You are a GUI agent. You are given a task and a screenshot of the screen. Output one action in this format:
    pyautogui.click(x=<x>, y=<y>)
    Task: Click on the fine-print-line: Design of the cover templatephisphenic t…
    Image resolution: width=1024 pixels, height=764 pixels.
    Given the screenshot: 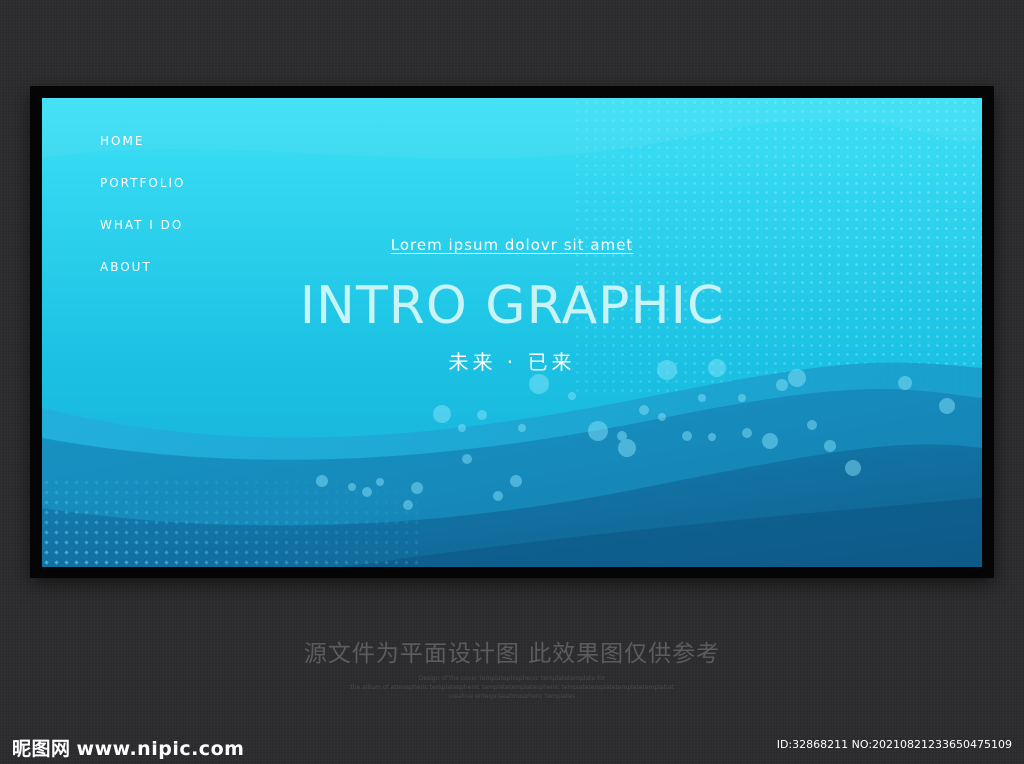 What is the action you would take?
    pyautogui.click(x=512, y=678)
    